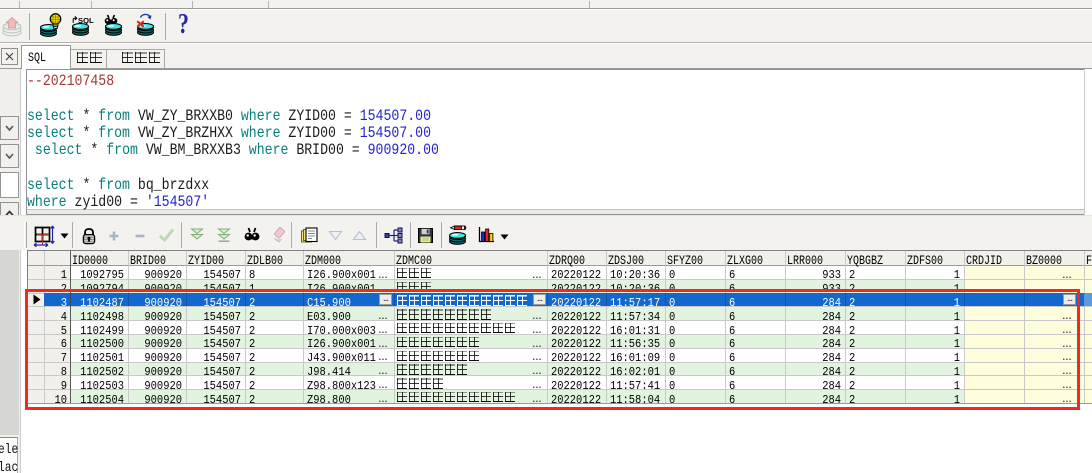  Describe the element at coordinates (86, 20) in the screenshot. I see `svg-text: SQL` at that location.